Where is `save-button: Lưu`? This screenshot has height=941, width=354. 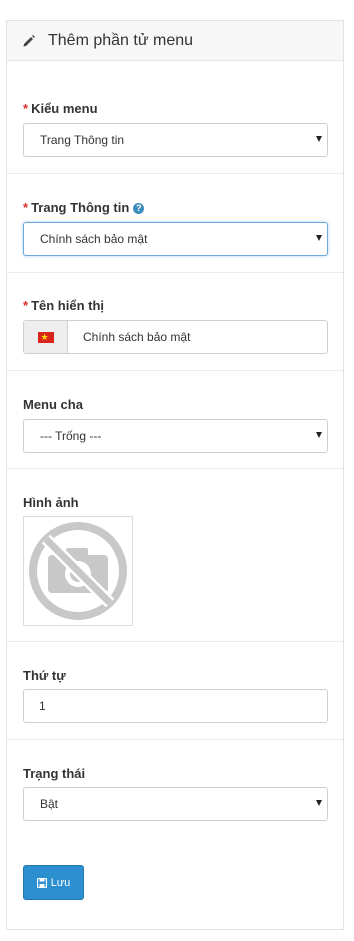
save-button: Lưu is located at coordinates (53, 882).